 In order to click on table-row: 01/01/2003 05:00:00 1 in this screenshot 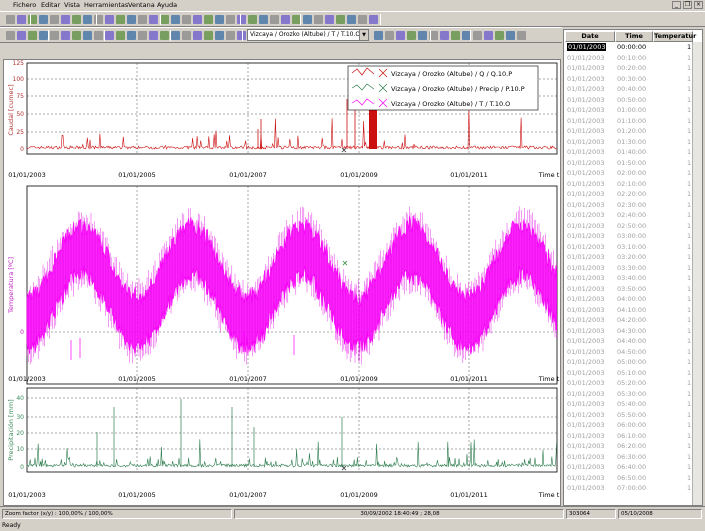, I will do `click(628, 363)`.